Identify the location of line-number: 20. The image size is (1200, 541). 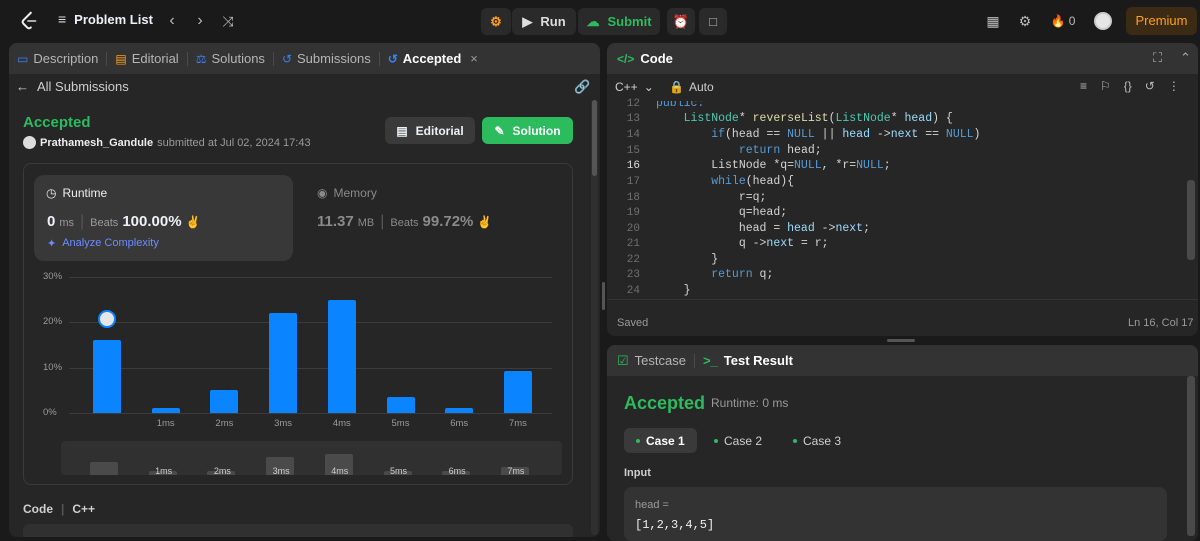
(633, 229).